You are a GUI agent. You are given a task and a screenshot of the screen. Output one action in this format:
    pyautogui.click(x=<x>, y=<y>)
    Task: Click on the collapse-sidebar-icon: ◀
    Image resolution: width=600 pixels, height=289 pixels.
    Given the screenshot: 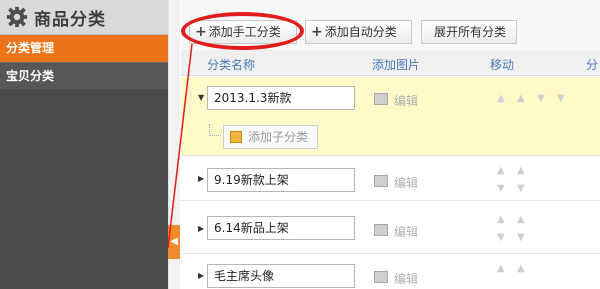 What is the action you would take?
    pyautogui.click(x=174, y=242)
    